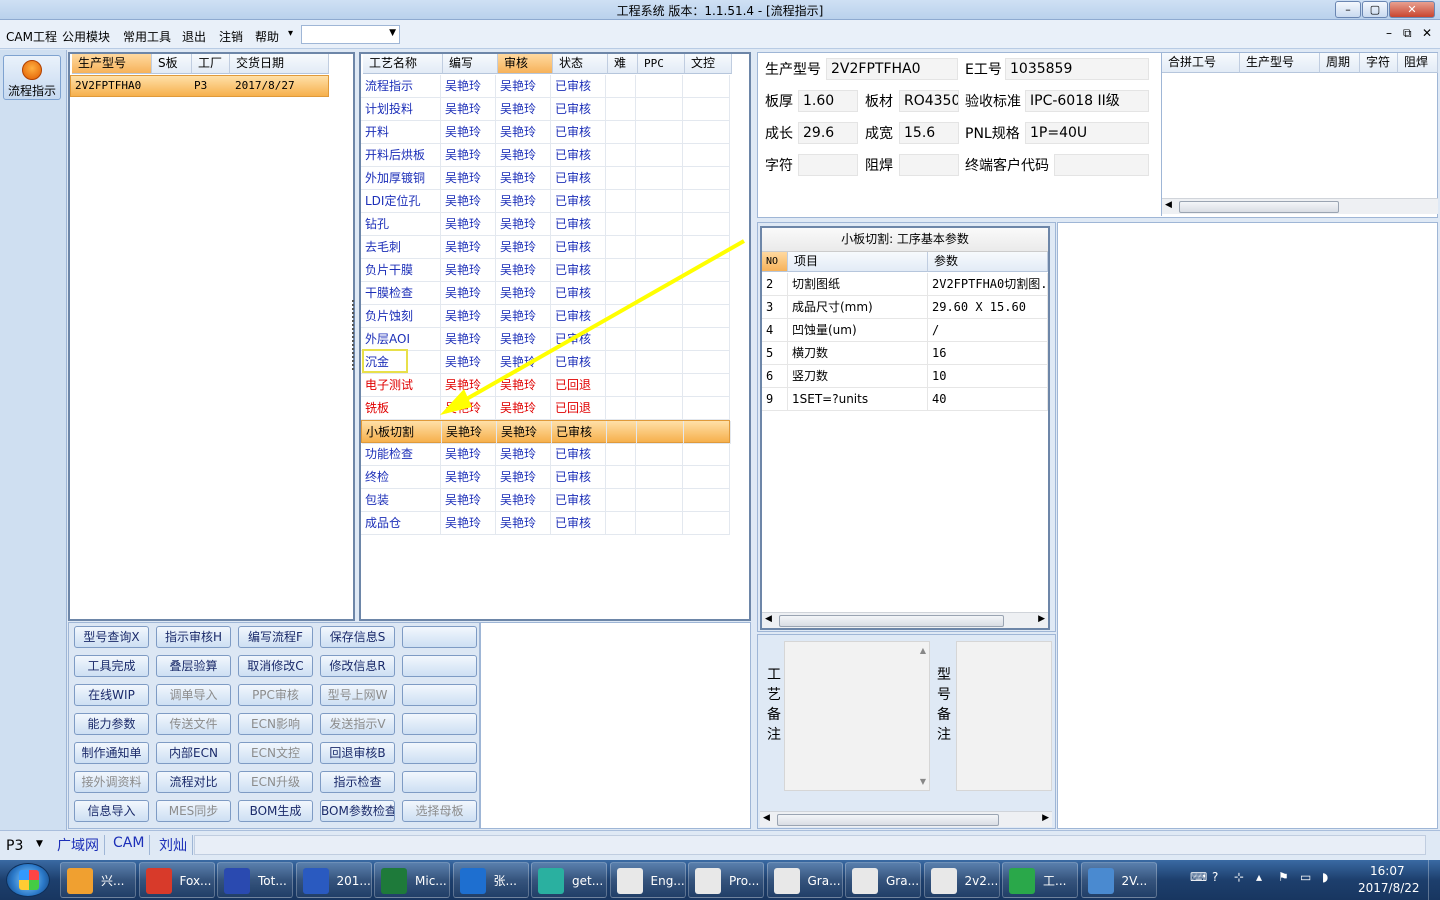  What do you see at coordinates (275, 782) in the screenshot?
I see `action-button-r5-c2: ECN升级` at bounding box center [275, 782].